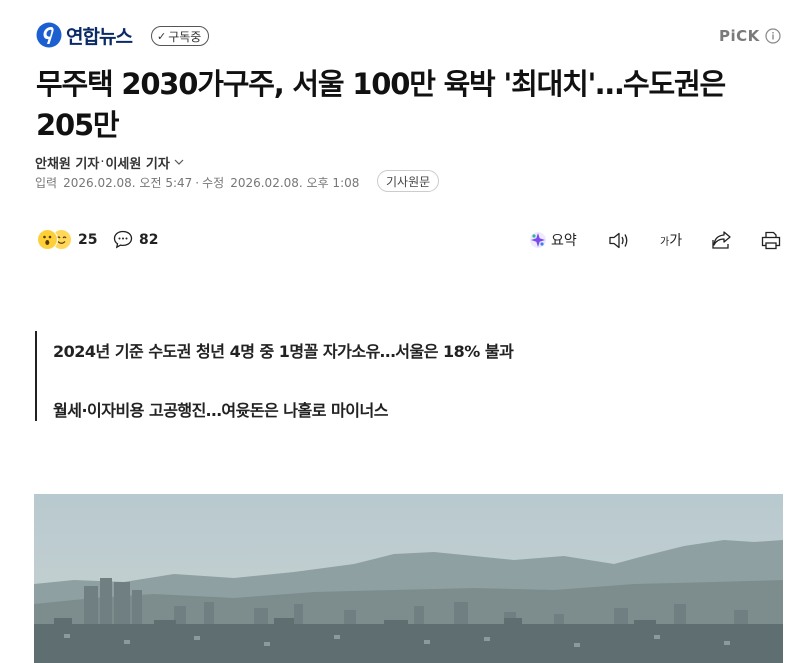  Describe the element at coordinates (773, 36) in the screenshot. I see `info-icon` at that location.